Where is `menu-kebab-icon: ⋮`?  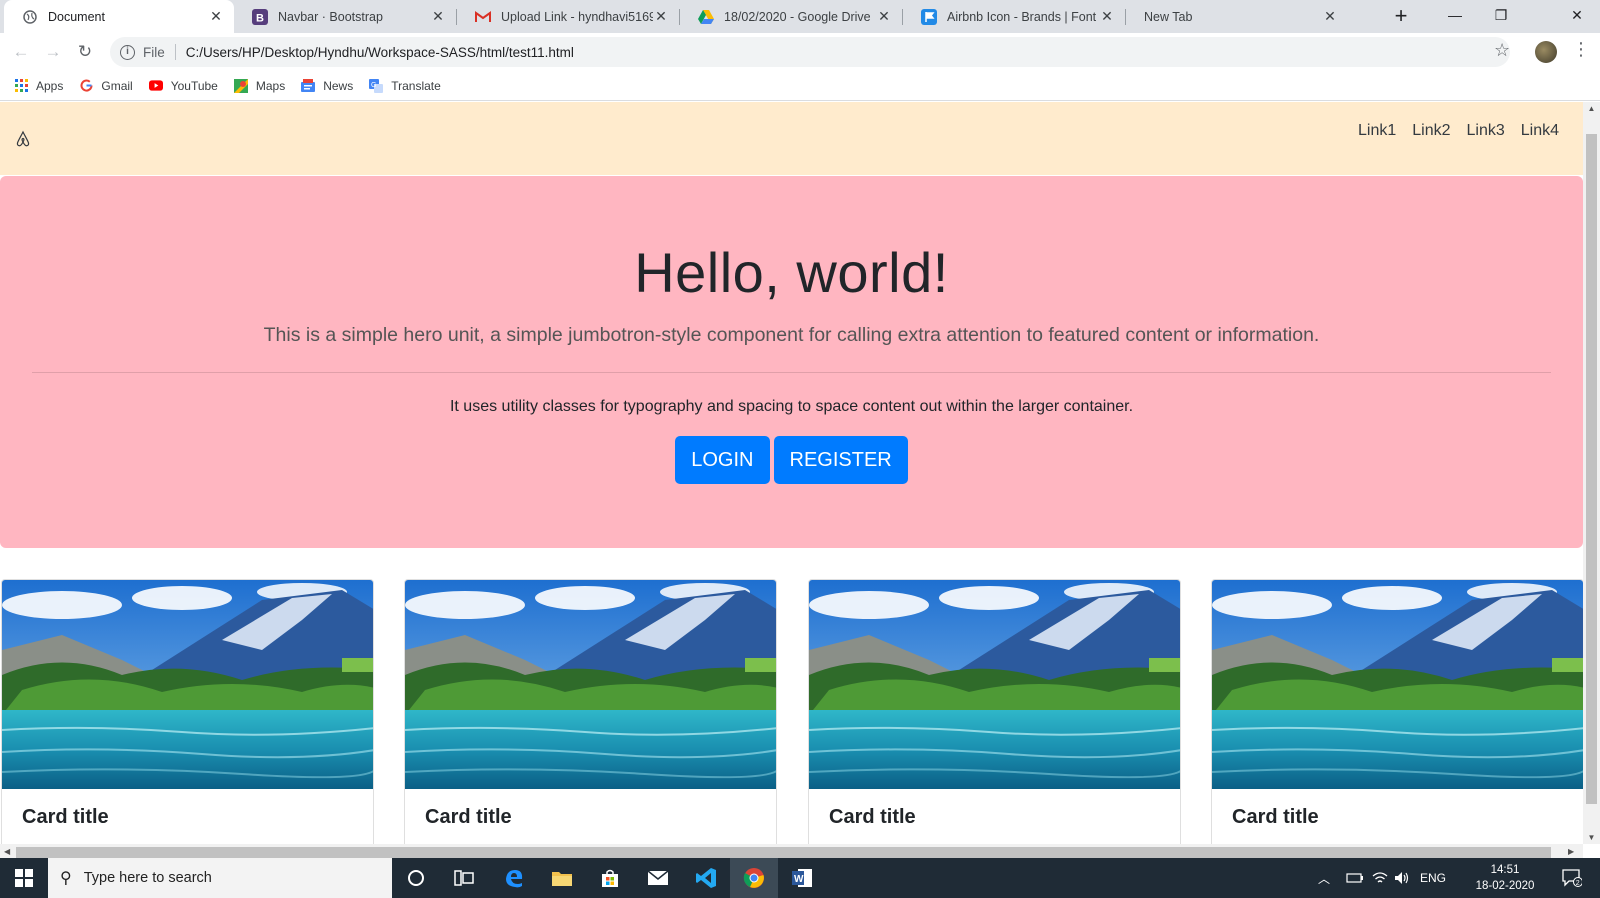
menu-kebab-icon: ⋮ is located at coordinates (1581, 49).